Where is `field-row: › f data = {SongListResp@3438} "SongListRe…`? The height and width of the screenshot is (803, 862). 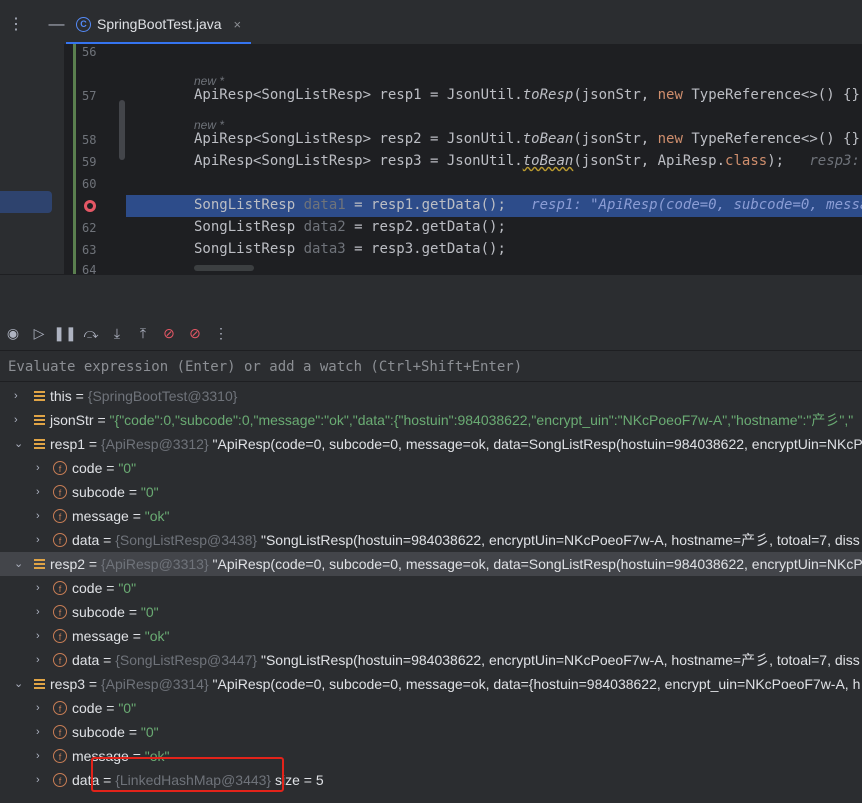
field-row: › f data = {SongListResp@3438} "SongListRe… is located at coordinates (431, 540).